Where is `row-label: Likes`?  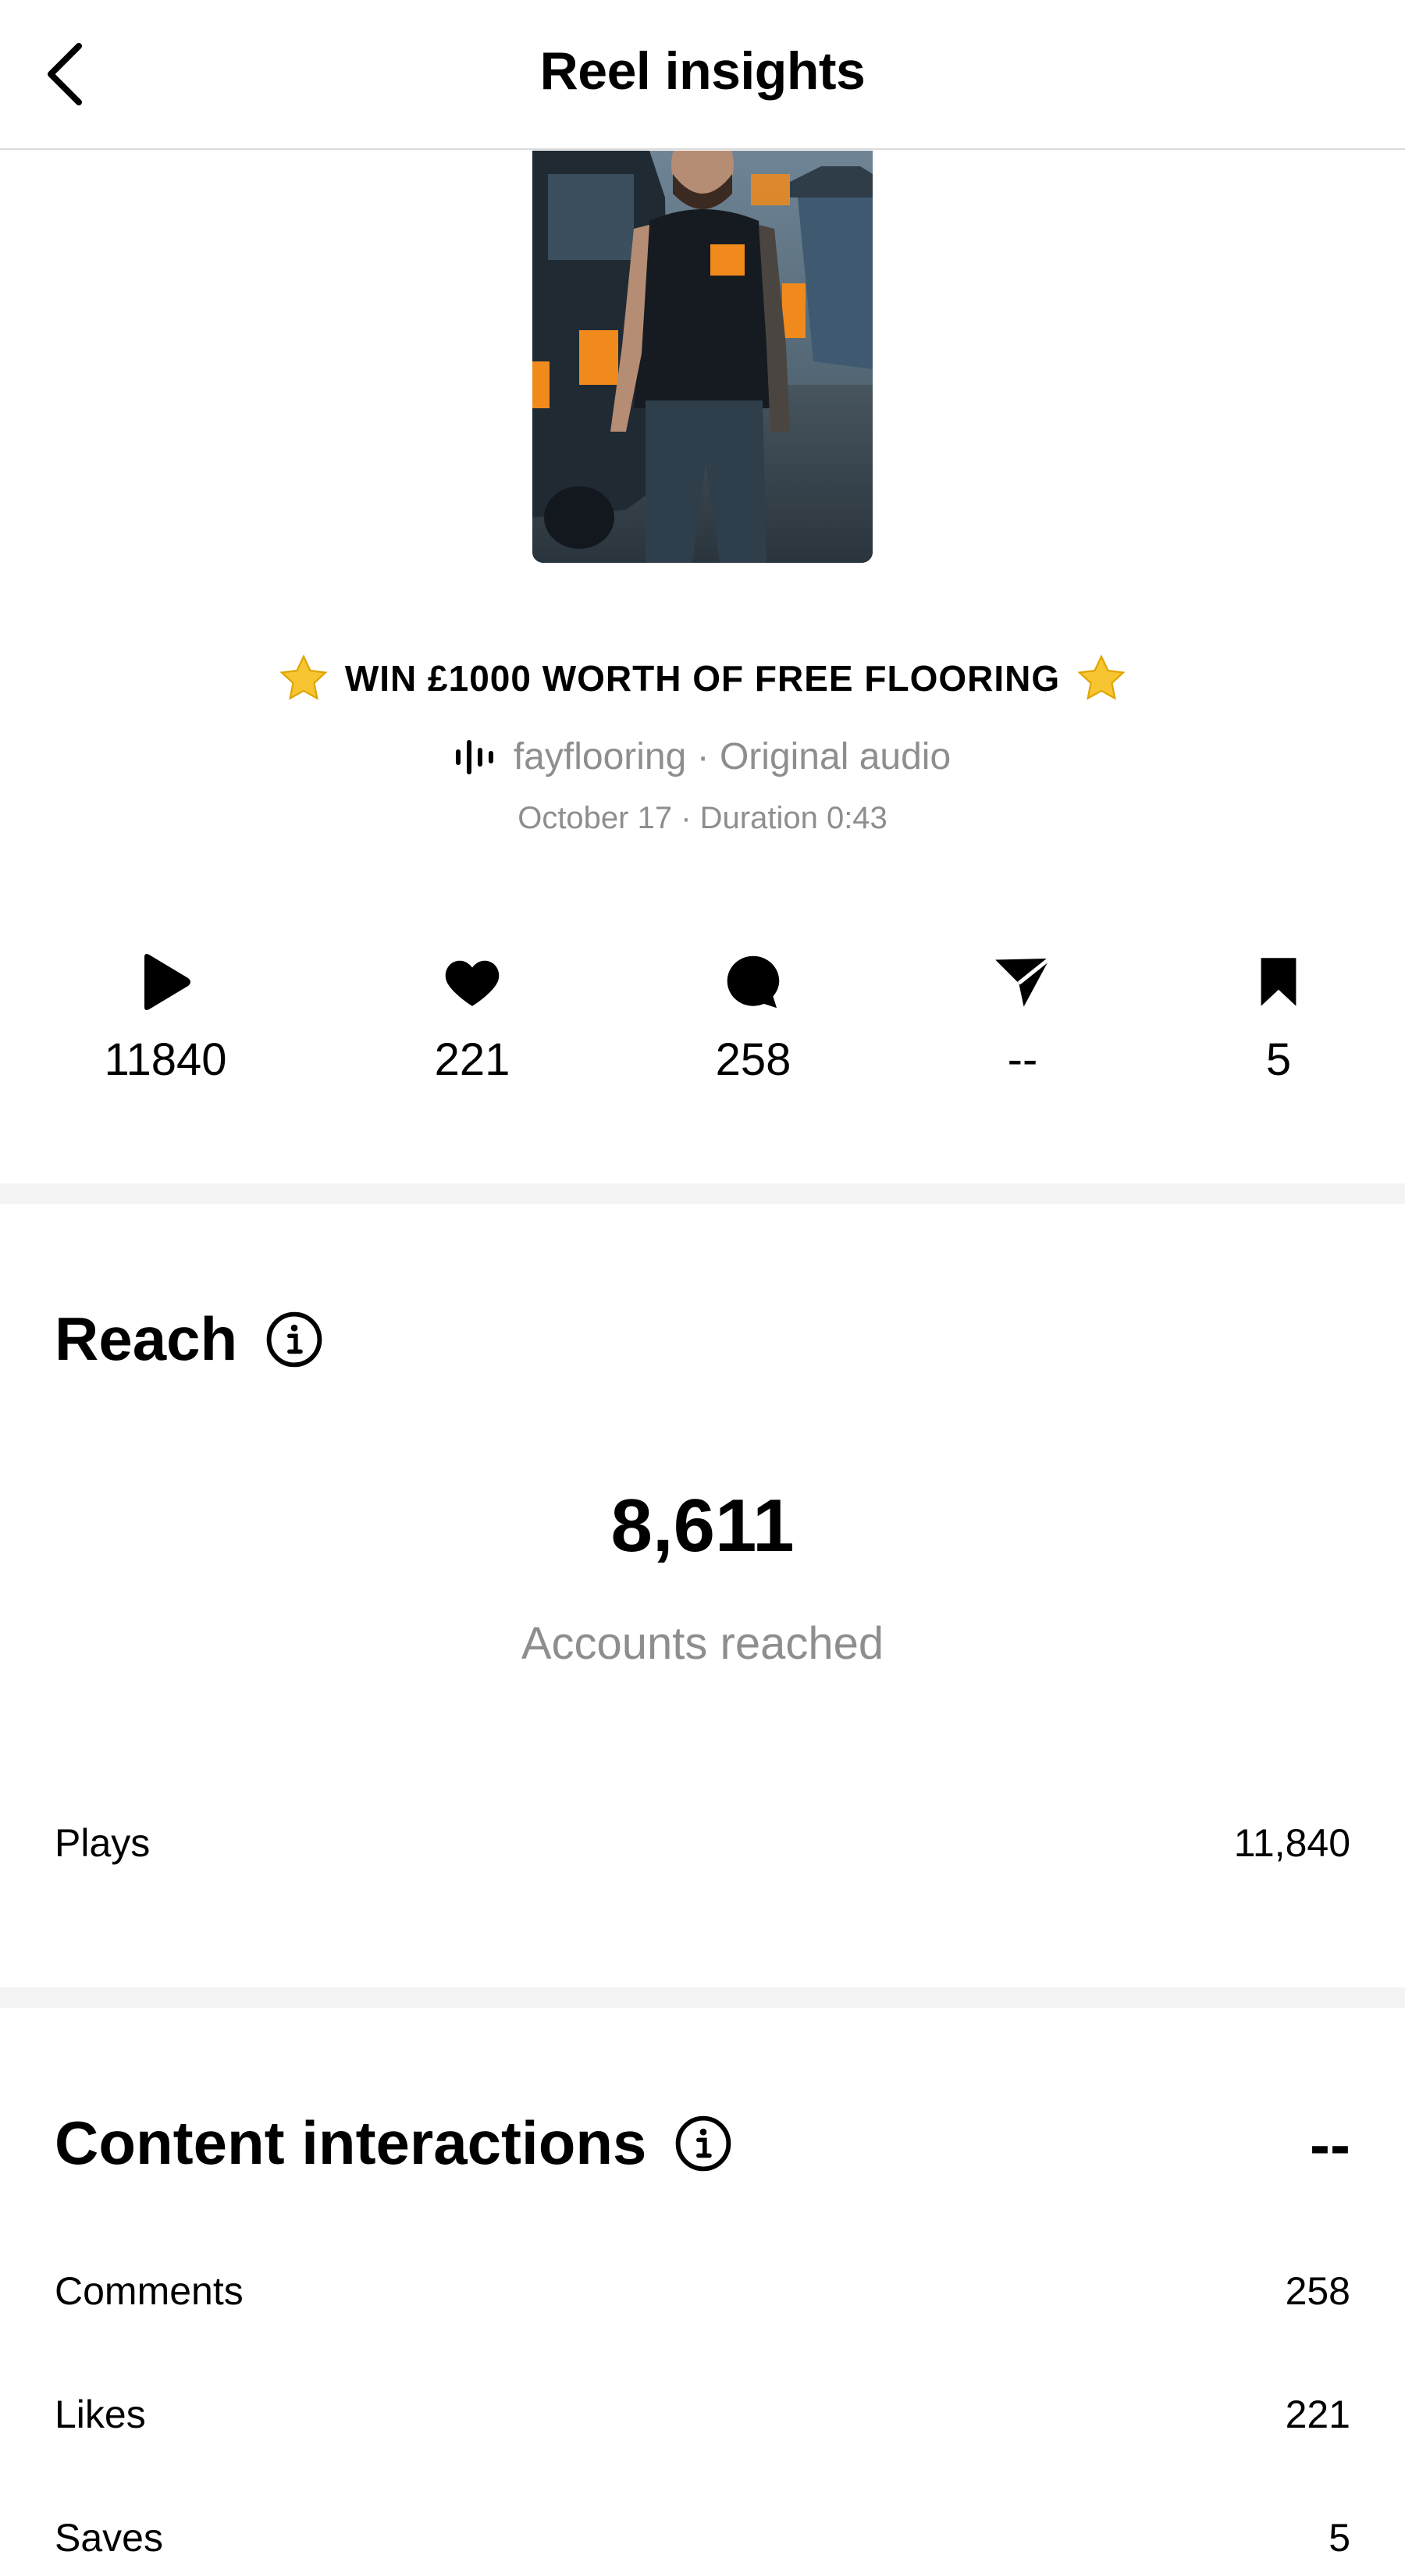
row-label: Likes is located at coordinates (101, 2414).